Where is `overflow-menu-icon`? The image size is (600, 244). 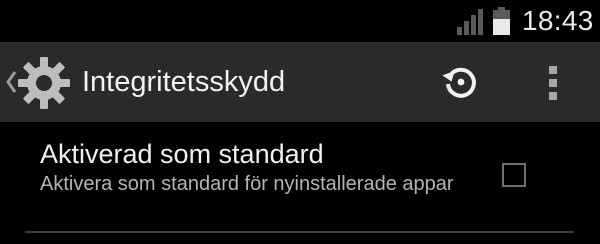 overflow-menu-icon is located at coordinates (553, 70).